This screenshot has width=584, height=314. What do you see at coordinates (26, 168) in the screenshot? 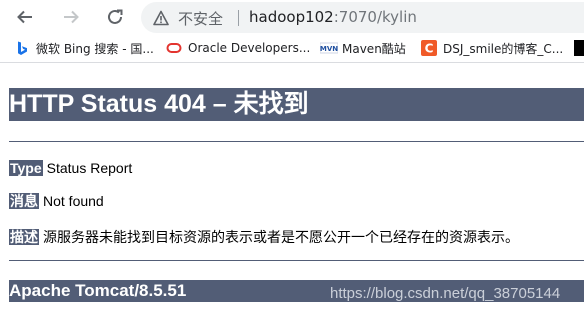
I see `type-key: Type` at bounding box center [26, 168].